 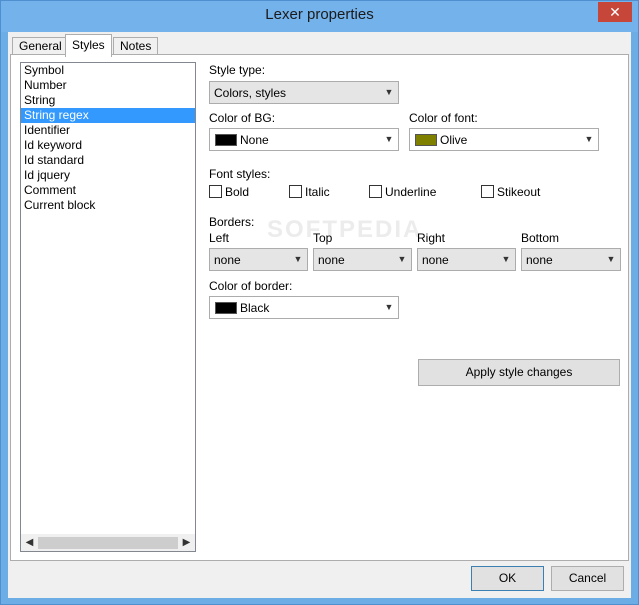 I want to click on border-left-select: none ▼, so click(x=258, y=259).